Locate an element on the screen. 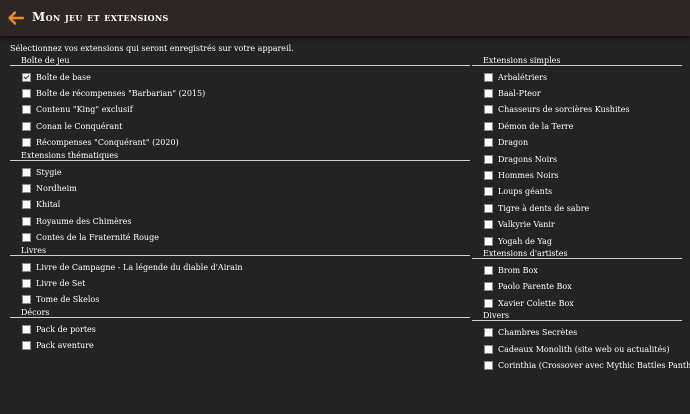  checkbox-item-contenu-king-exclusif: Contenu "King" exclusif is located at coordinates (246, 110).